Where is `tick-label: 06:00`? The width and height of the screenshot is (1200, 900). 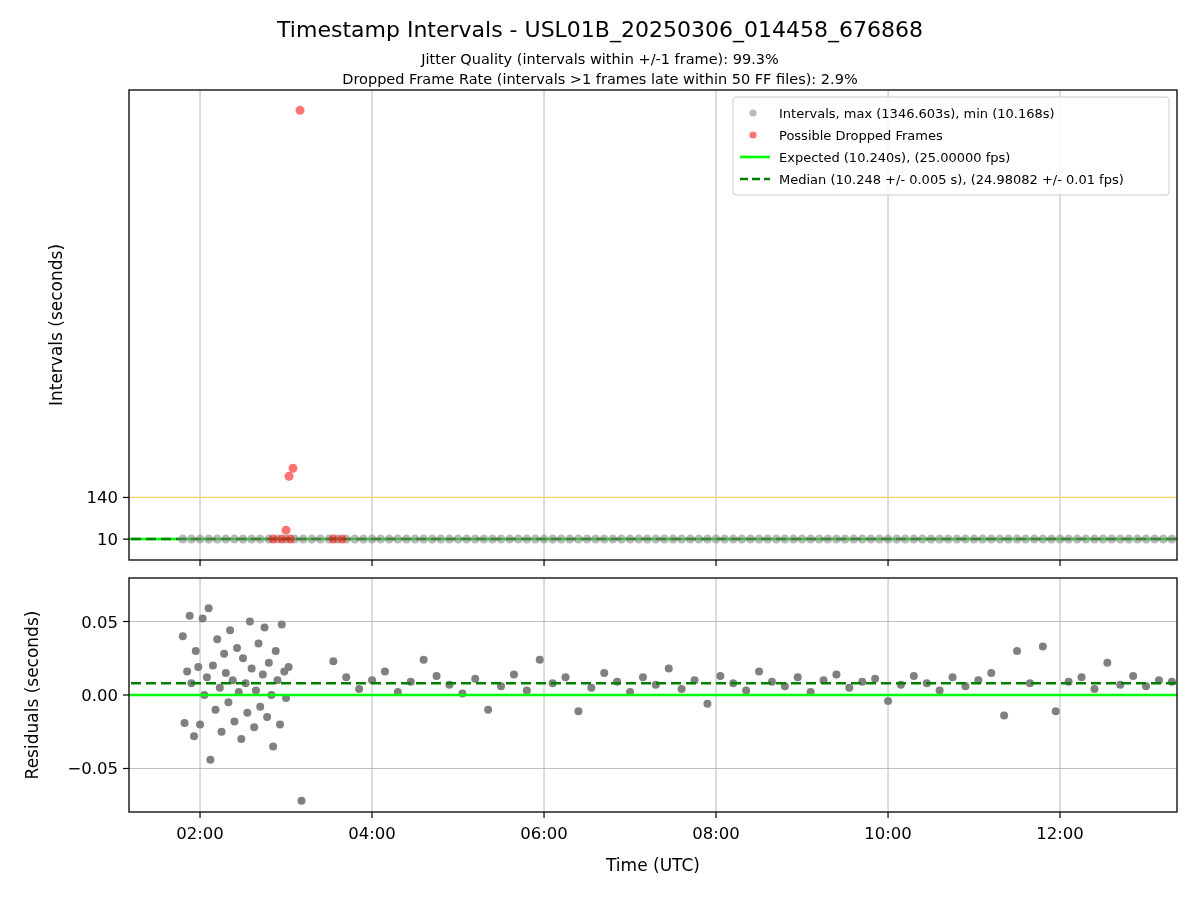 tick-label: 06:00 is located at coordinates (544, 833).